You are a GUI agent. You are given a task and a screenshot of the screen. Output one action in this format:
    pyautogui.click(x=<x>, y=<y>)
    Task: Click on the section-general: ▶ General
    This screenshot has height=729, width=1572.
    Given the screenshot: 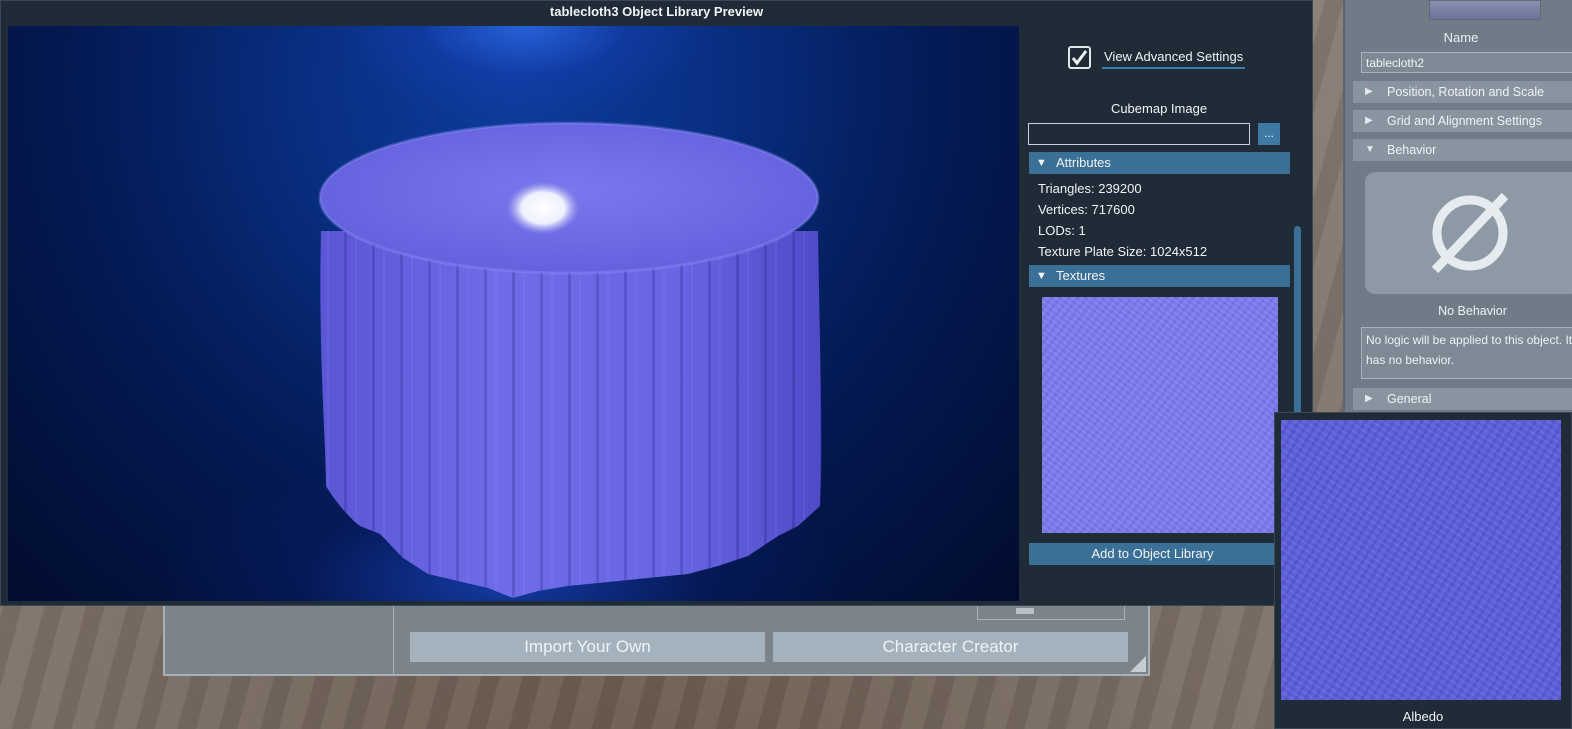 What is the action you would take?
    pyautogui.click(x=1462, y=399)
    